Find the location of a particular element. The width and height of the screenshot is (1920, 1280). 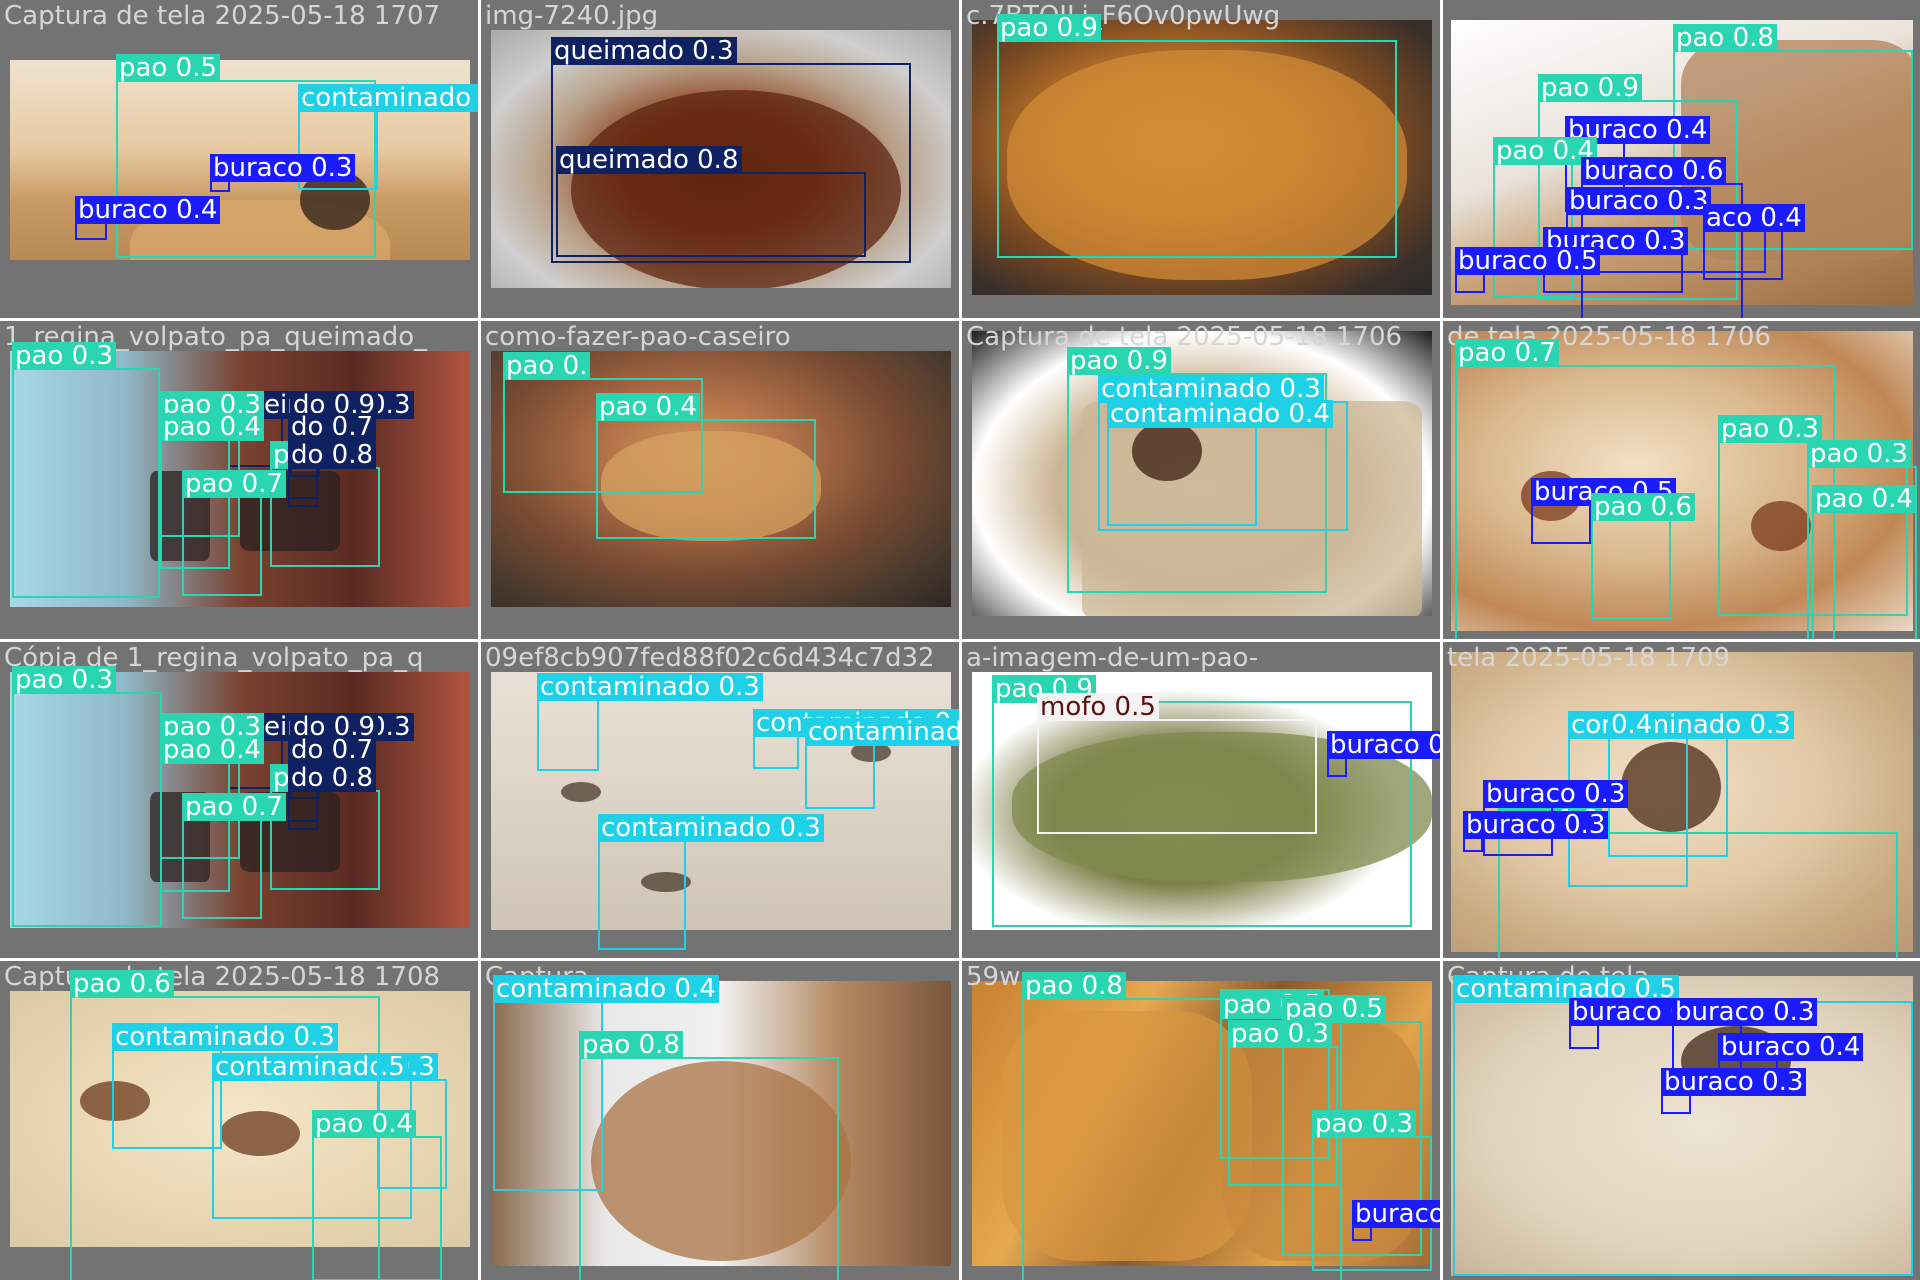

detection-tile: img-7240.jpg queimado 0.3 queimado 0.8 is located at coordinates (720, 159).